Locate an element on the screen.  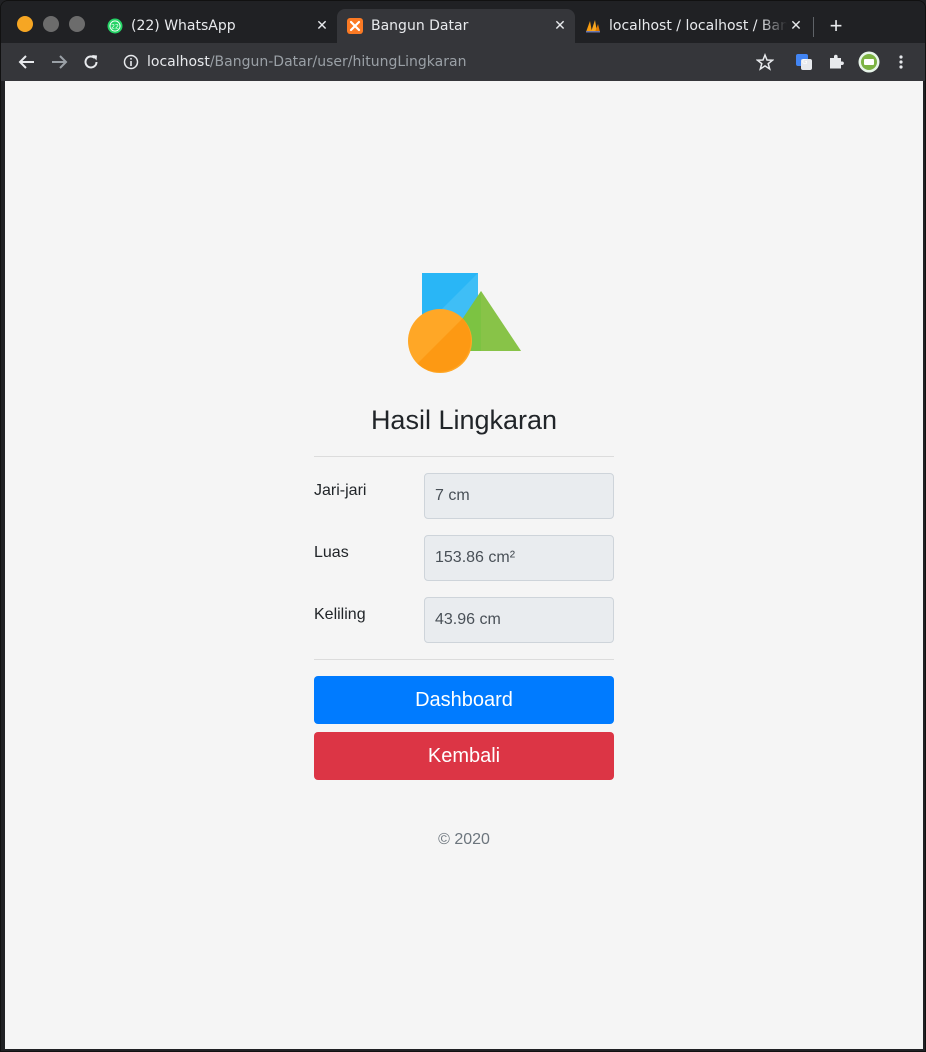
radius-field: 7 cm is located at coordinates (519, 496).